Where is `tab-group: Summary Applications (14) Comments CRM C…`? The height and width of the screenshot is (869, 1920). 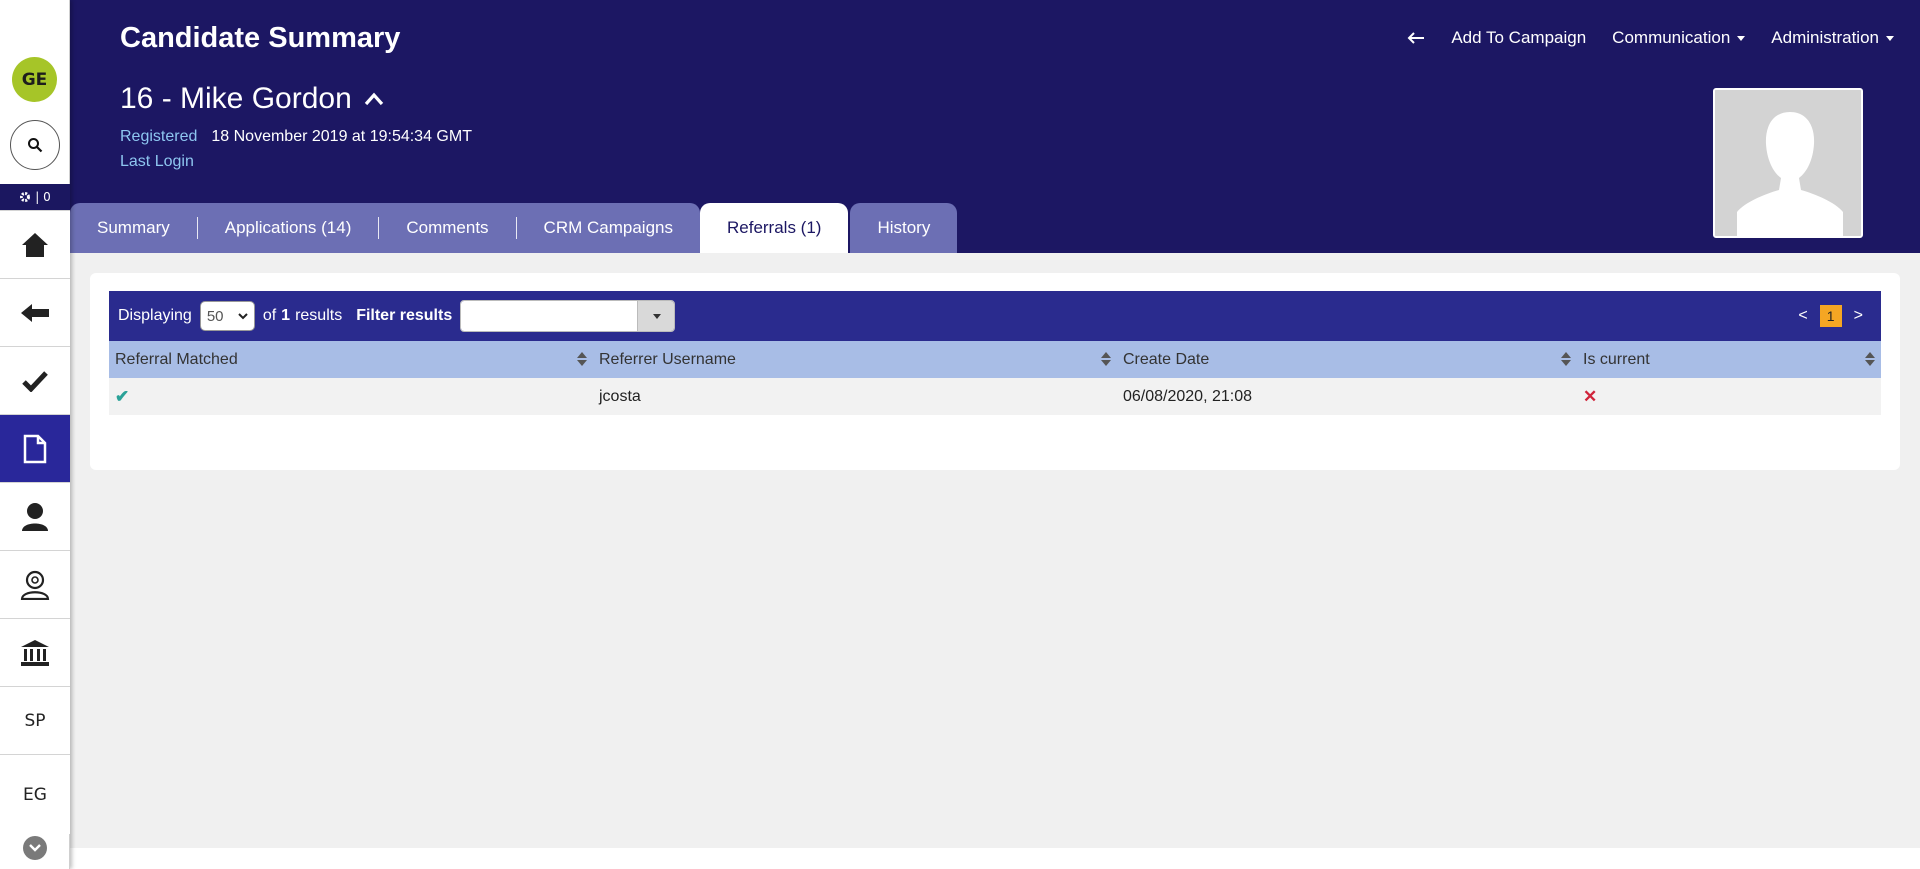 tab-group: Summary Applications (14) Comments CRM C… is located at coordinates (385, 228).